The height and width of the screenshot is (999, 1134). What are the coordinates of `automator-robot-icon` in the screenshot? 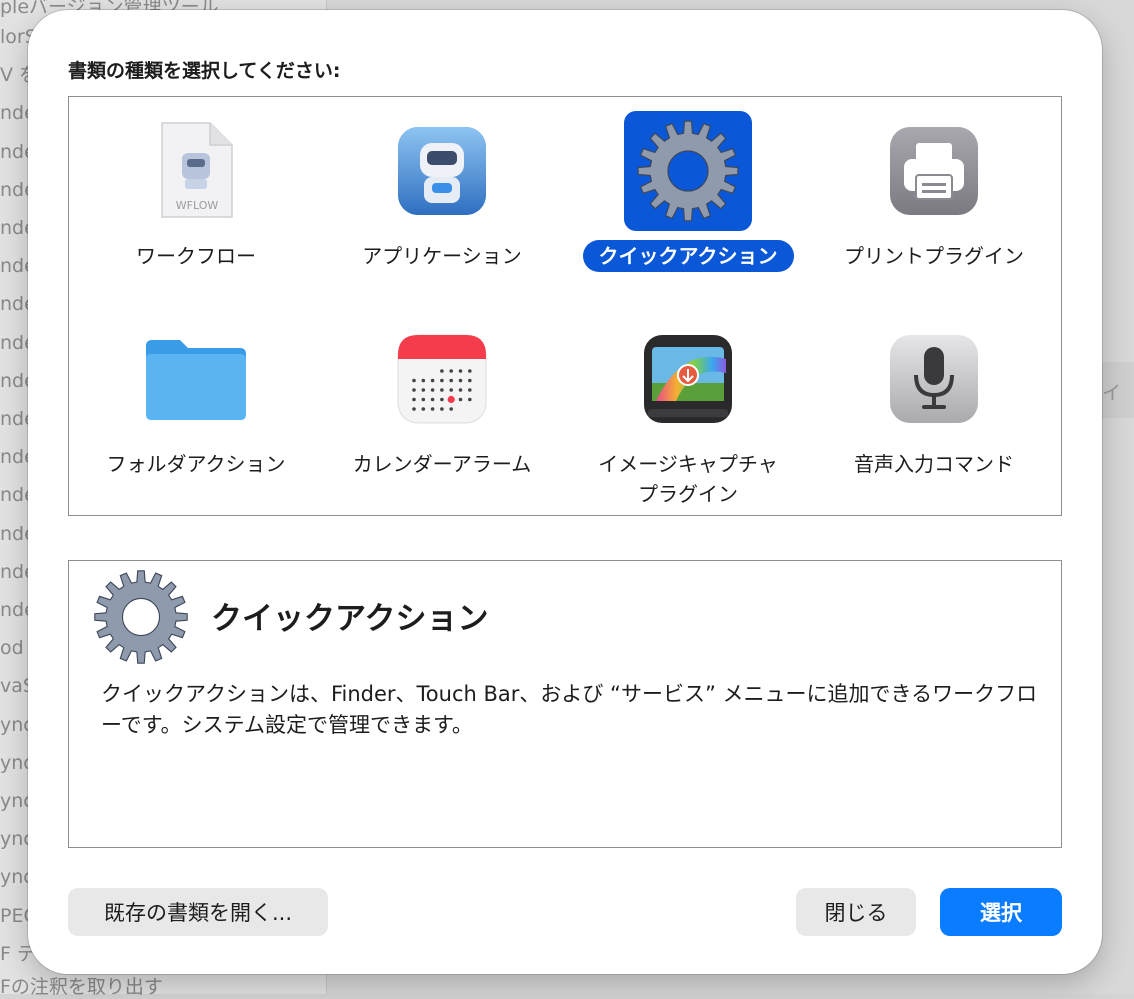 It's located at (442, 171).